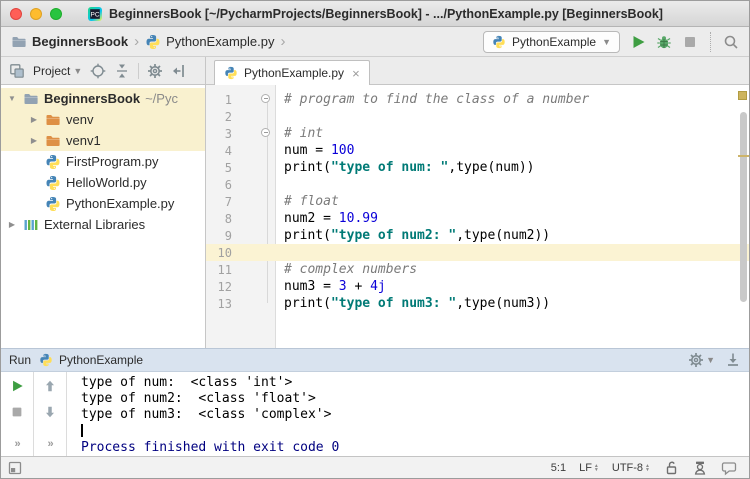 Image resolution: width=750 pixels, height=479 pixels. I want to click on line-number: 4, so click(228, 150).